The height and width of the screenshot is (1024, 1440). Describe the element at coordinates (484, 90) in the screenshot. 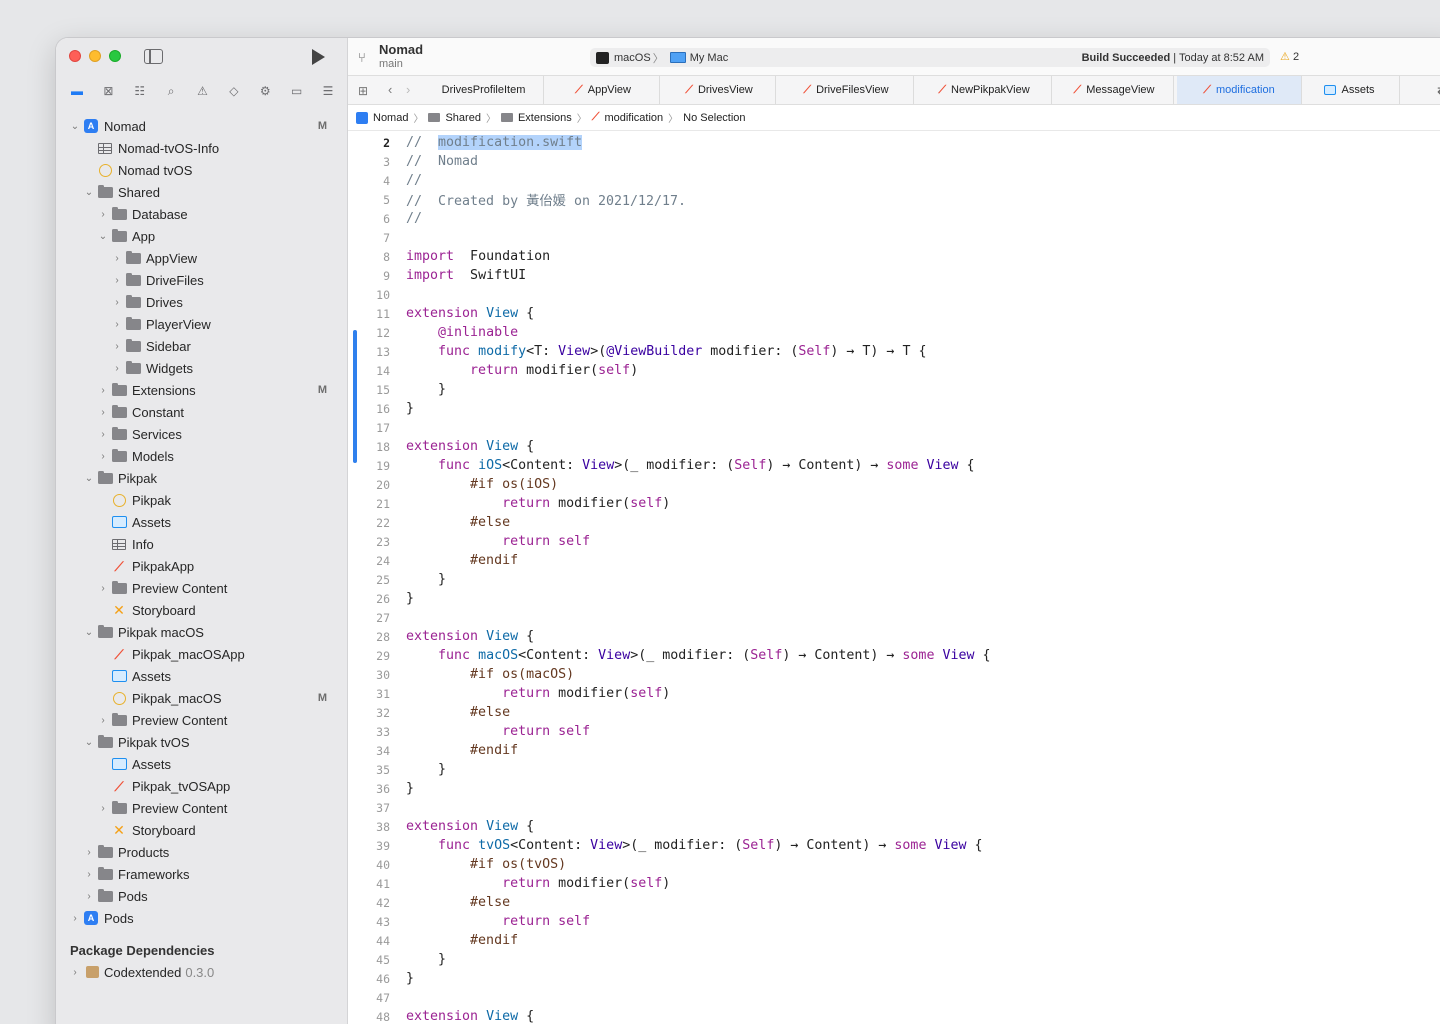

I see `editor-tab: DrivesProfileItem` at that location.